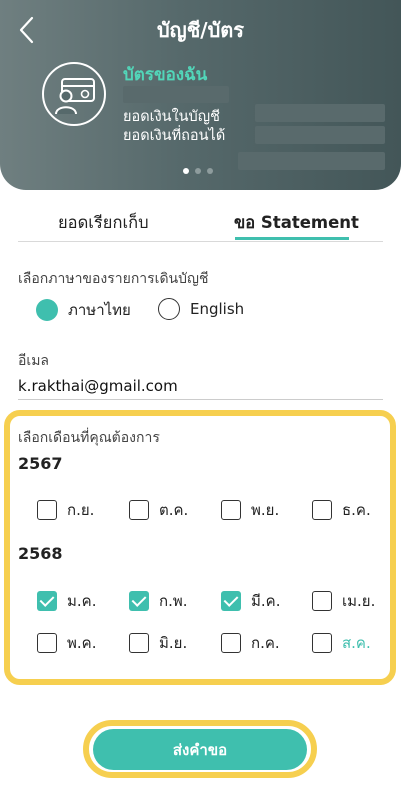 The image size is (401, 790). What do you see at coordinates (174, 136) in the screenshot?
I see `available-balance-label: ยอดเงินที่ถอนได้` at bounding box center [174, 136].